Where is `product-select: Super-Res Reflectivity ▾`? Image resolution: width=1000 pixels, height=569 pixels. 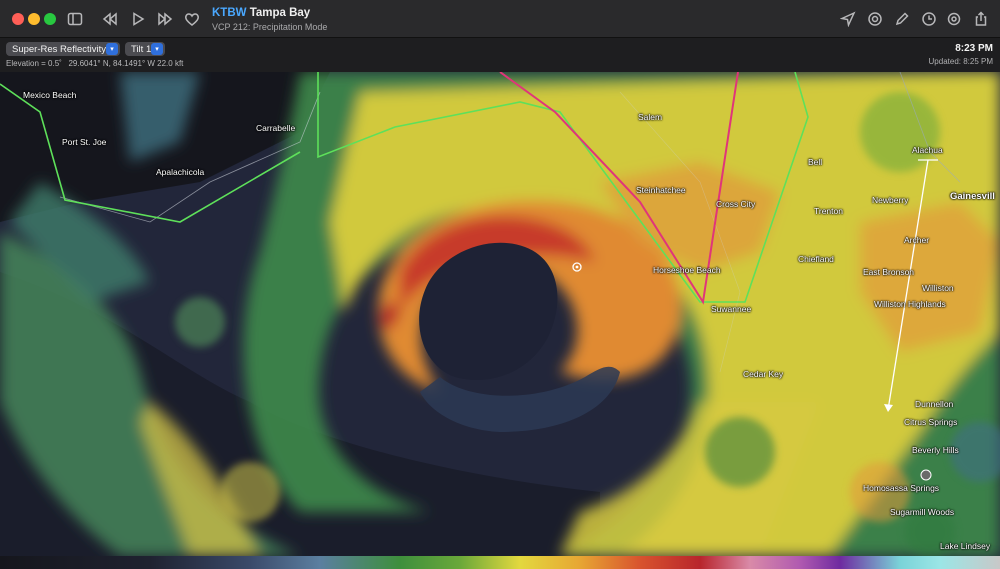
product-select: Super-Res Reflectivity ▾ is located at coordinates (63, 49).